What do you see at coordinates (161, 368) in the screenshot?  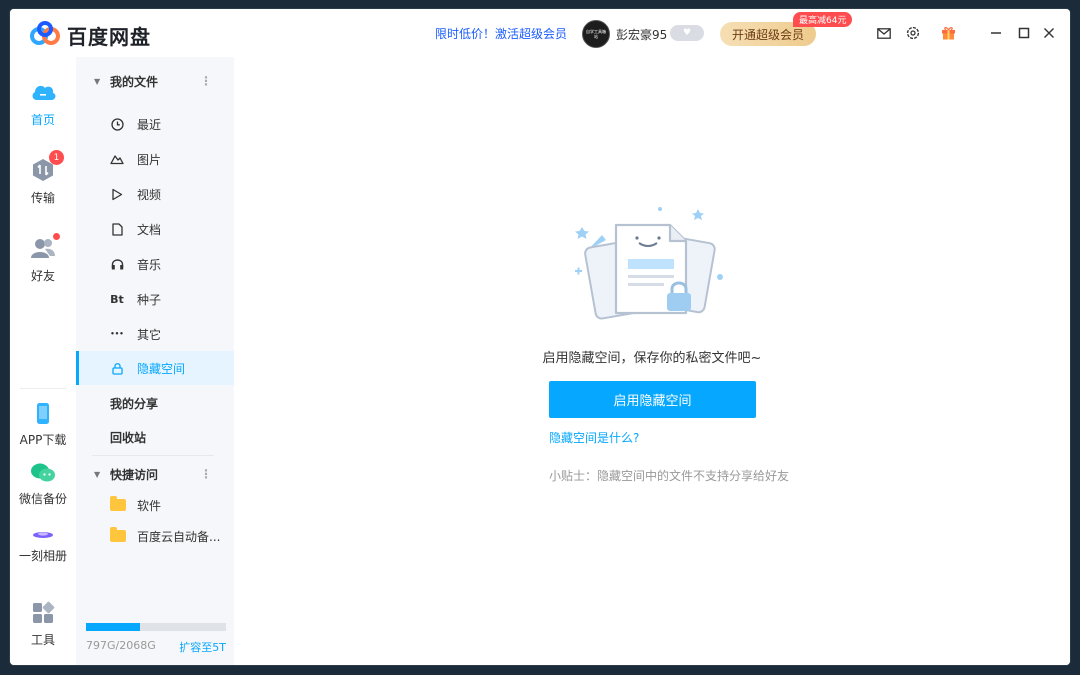 I see `sidebar-item-label: 隐藏空间` at bounding box center [161, 368].